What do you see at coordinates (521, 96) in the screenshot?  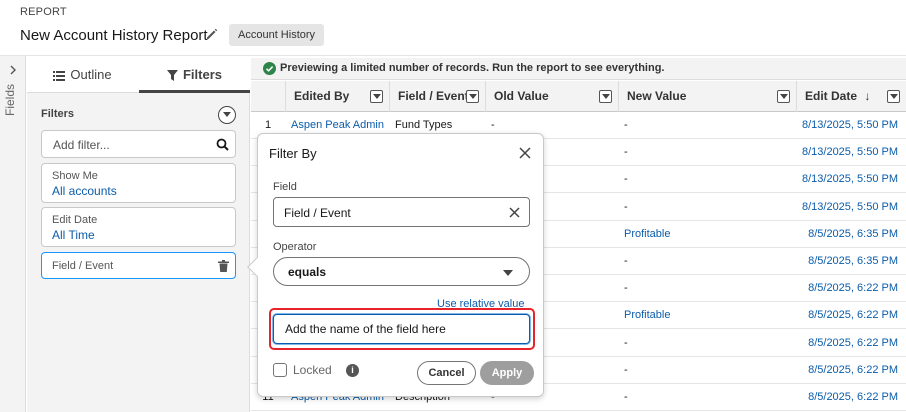 I see `column-header-label: Old Value` at bounding box center [521, 96].